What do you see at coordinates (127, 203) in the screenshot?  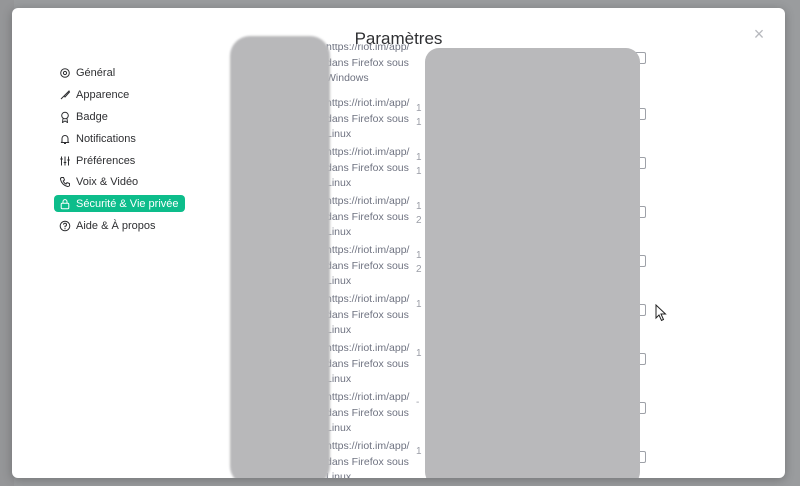 I see `sidebar-item-label: Sécurité & Vie privée` at bounding box center [127, 203].